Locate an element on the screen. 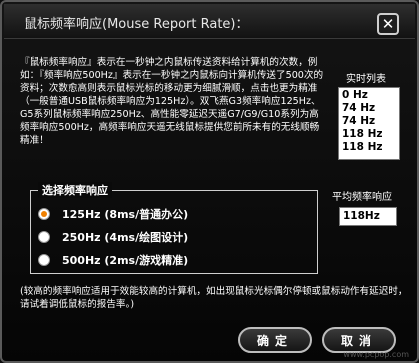 The height and width of the screenshot is (363, 419). average-rate-label: 平均频率响应 is located at coordinates (362, 197).